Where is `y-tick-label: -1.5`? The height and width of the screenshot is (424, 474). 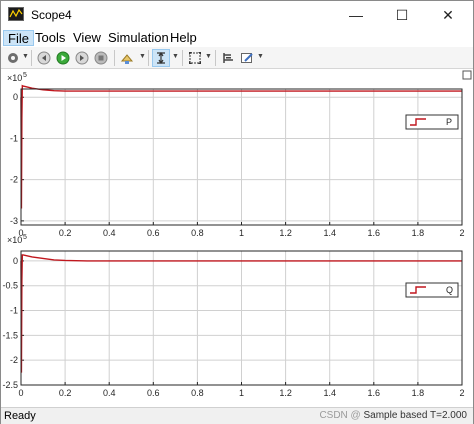 y-tick-label: -1.5 is located at coordinates (10, 335).